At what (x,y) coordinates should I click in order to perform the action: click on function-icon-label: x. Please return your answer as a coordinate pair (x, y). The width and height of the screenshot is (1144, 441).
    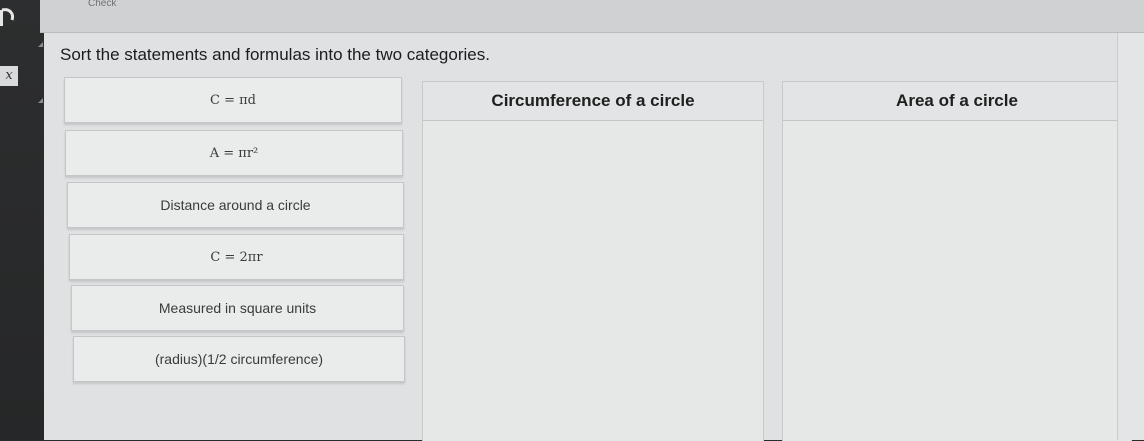
    Looking at the image, I should click on (9, 75).